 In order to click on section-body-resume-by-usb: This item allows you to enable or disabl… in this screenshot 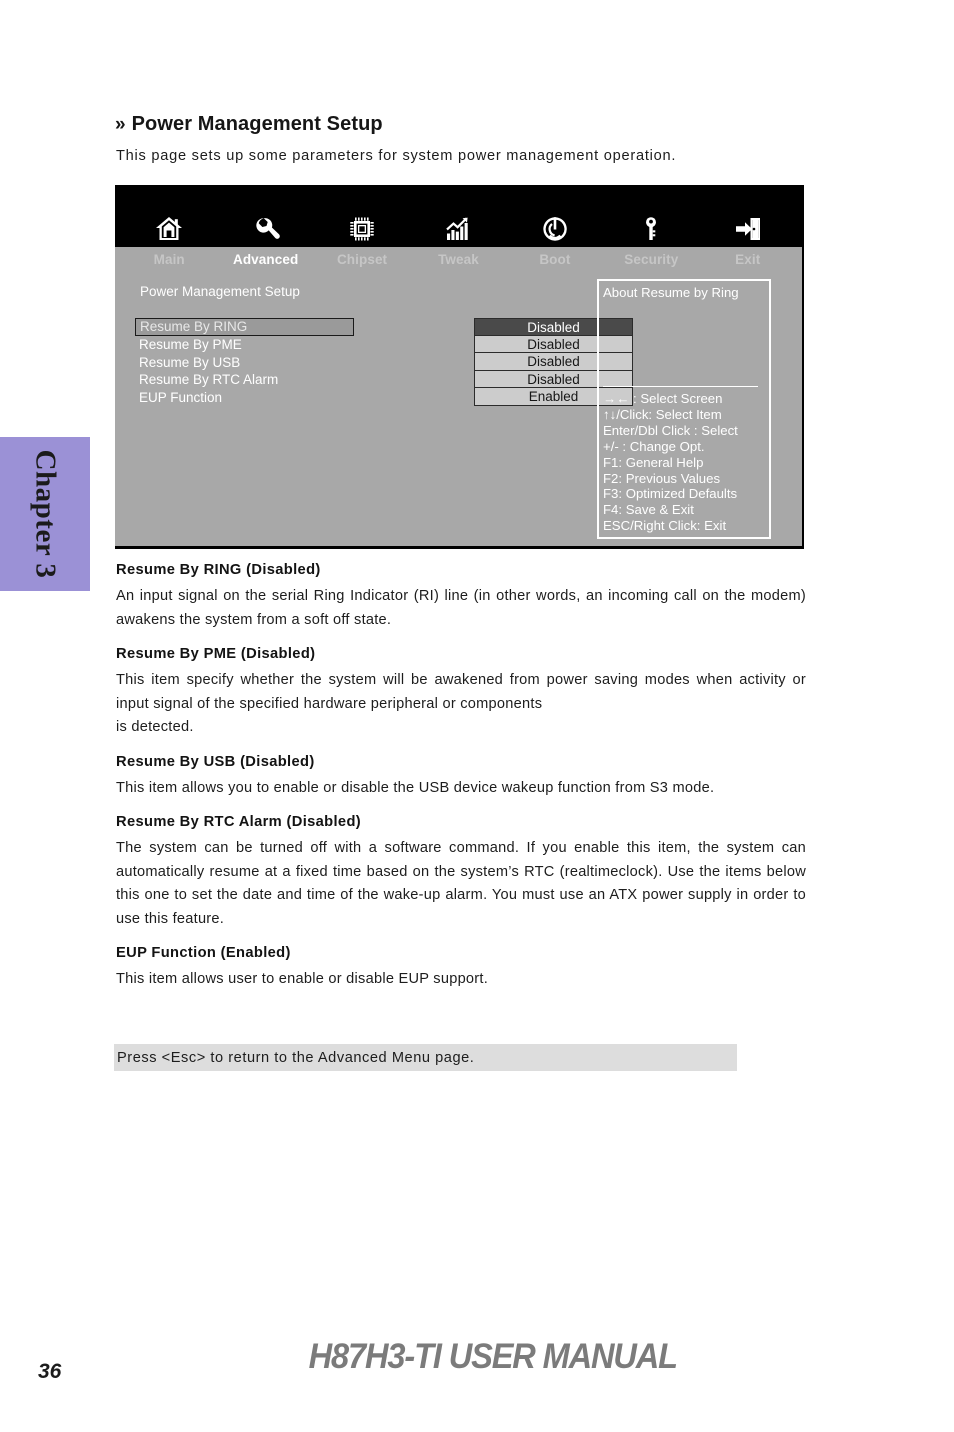, I will do `click(415, 787)`.